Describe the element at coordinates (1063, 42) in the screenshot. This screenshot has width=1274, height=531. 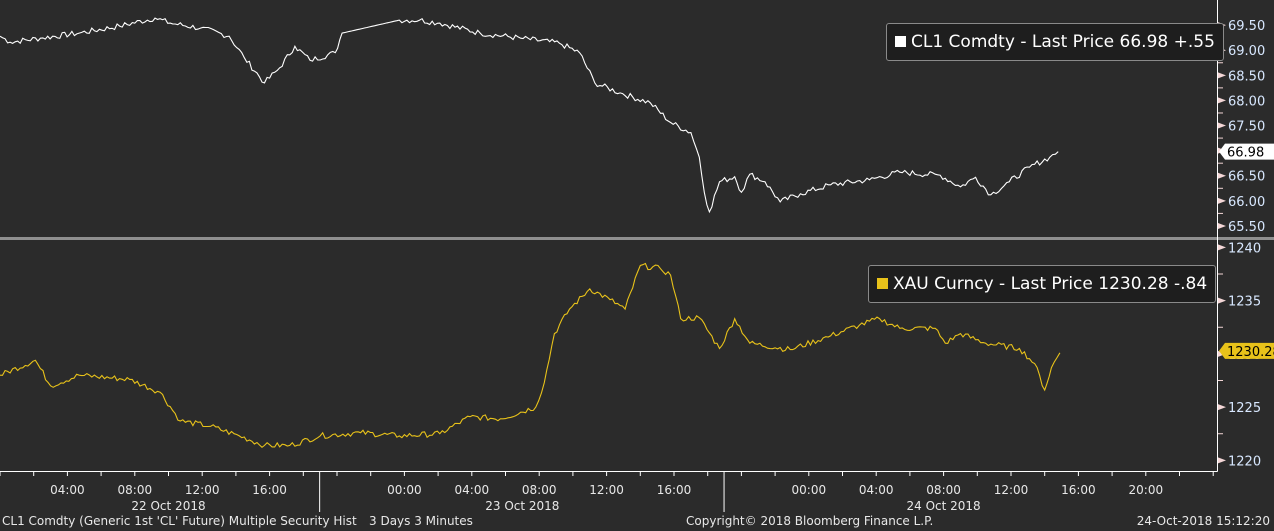
I see `cl1-legend-label: CL1 Comdty - Last Price 66.98 +.55` at that location.